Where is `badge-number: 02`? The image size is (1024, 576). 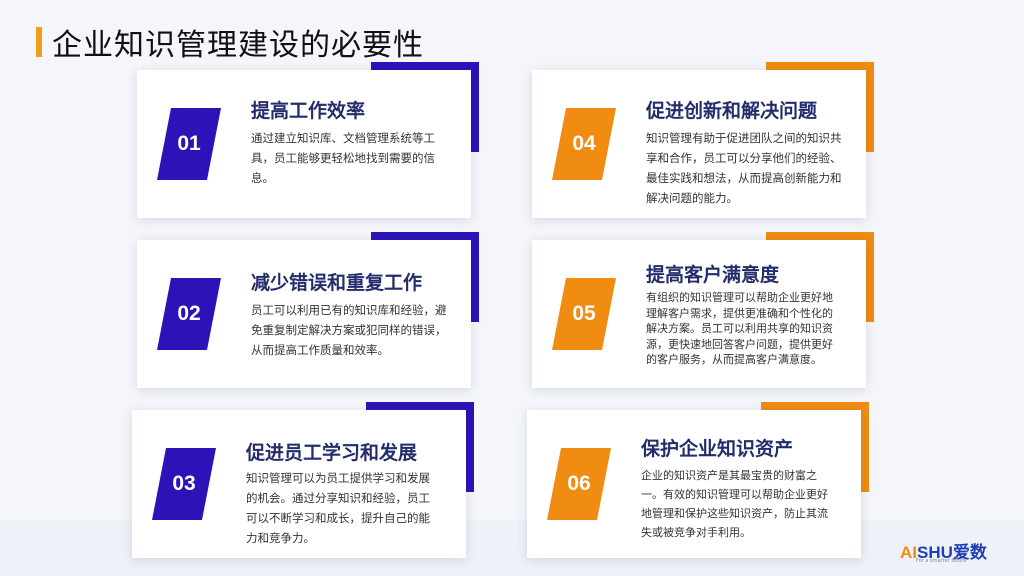
badge-number: 02 is located at coordinates (189, 313).